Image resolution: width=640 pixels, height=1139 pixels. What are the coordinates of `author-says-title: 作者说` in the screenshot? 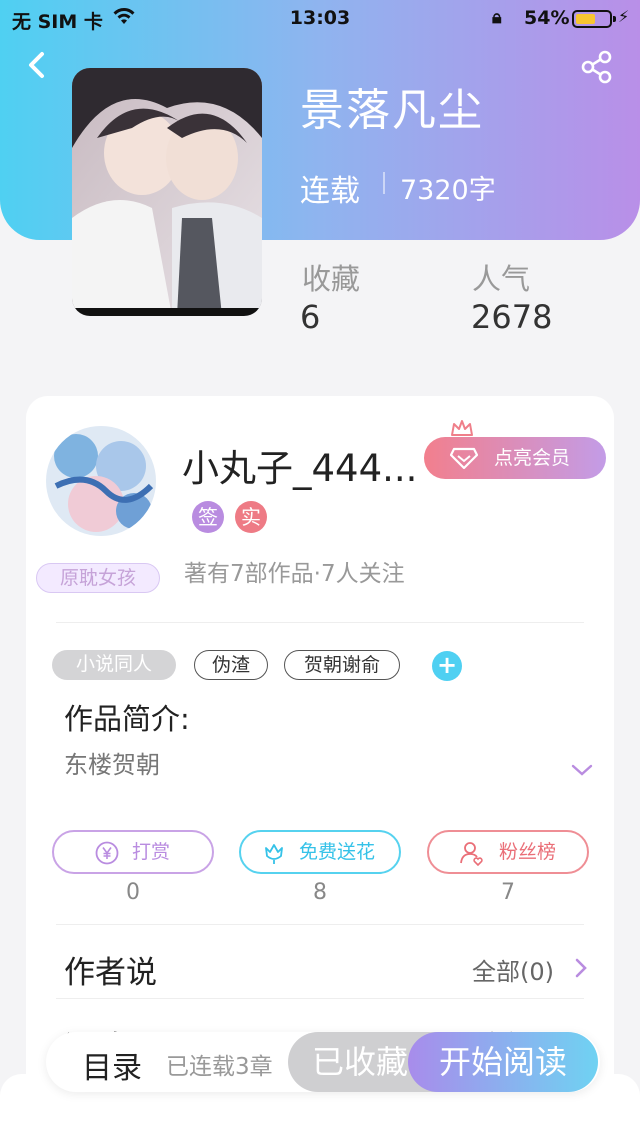 It's located at (110, 973).